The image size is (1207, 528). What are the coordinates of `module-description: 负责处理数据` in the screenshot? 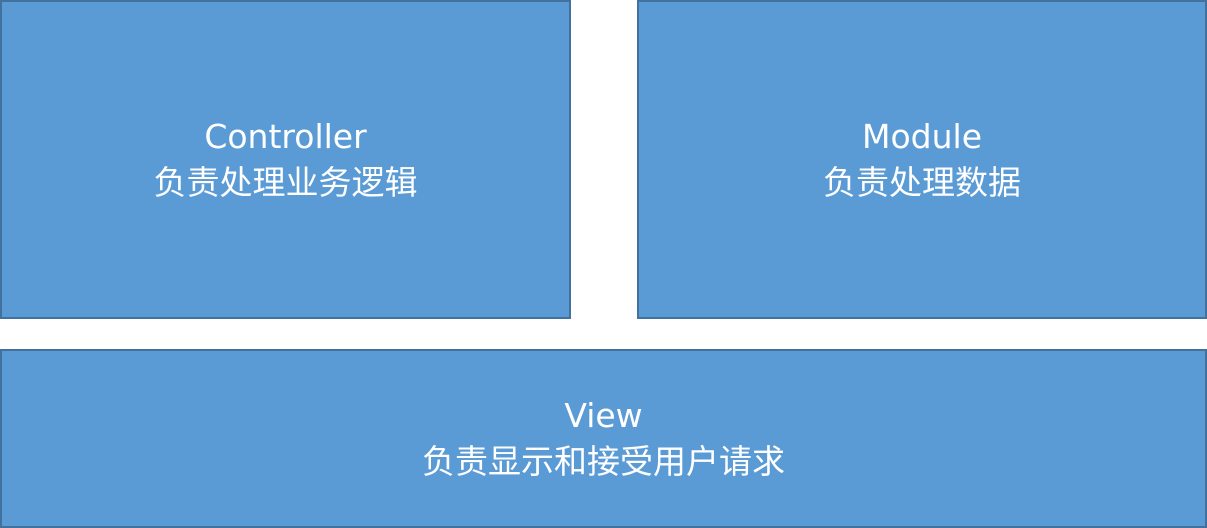 It's located at (922, 182).